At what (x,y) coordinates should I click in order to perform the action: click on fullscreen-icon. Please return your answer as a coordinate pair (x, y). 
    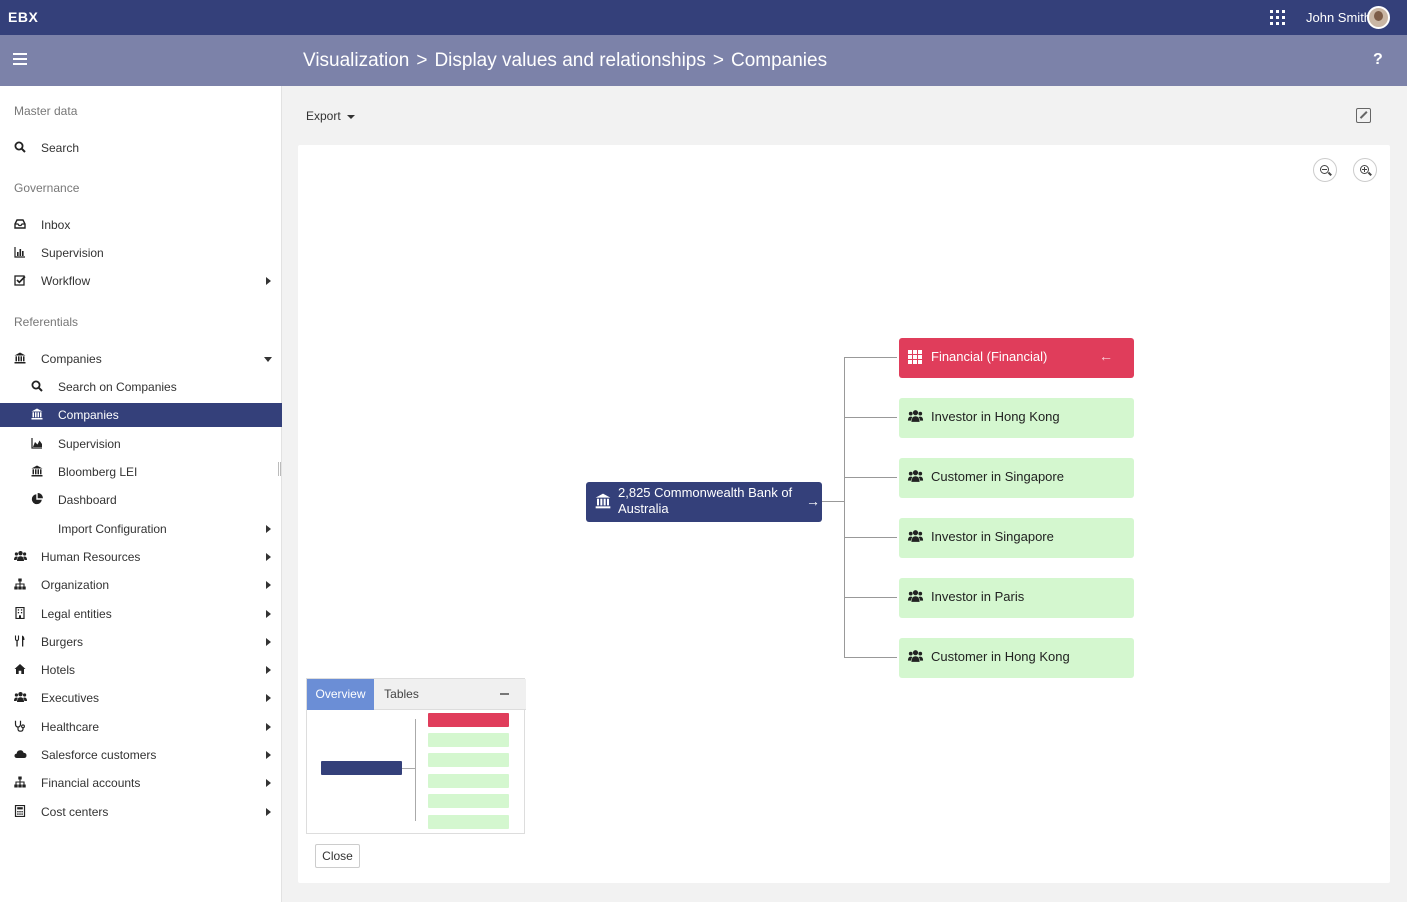
    Looking at the image, I should click on (1363, 115).